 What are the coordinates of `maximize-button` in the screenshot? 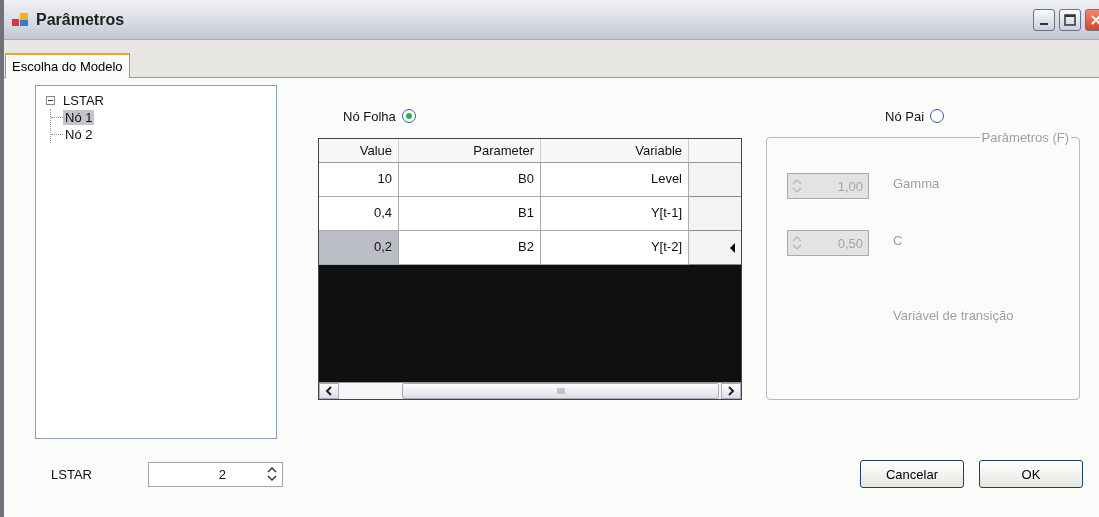 It's located at (1070, 19).